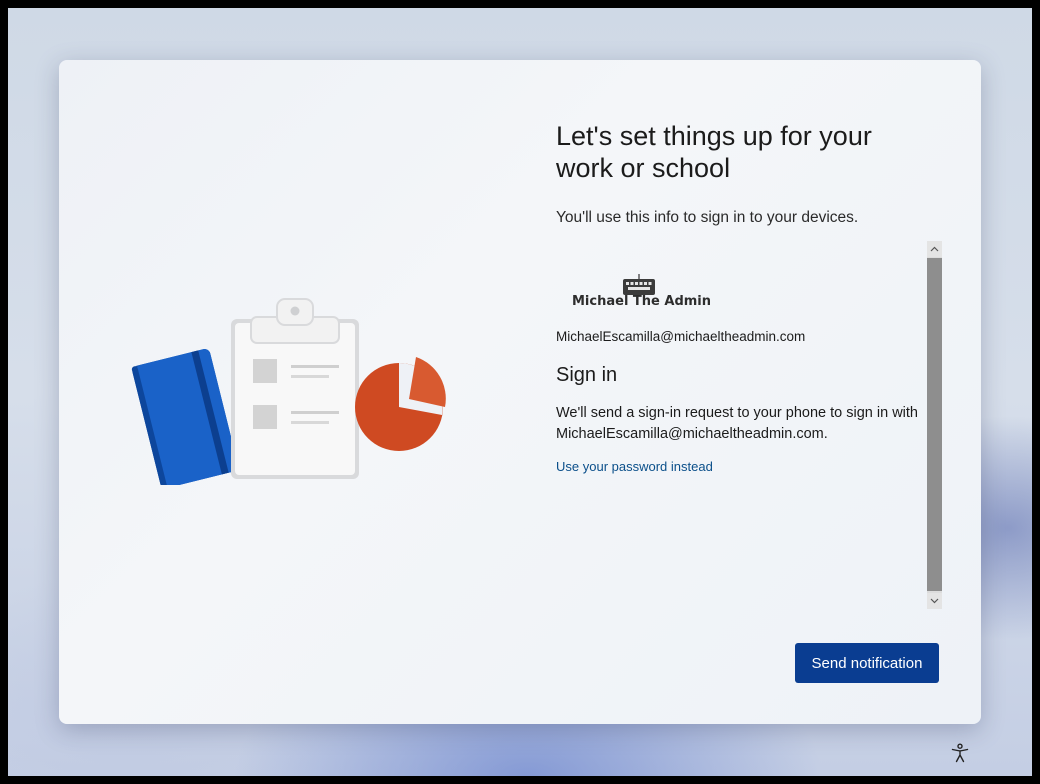  I want to click on signin-heading: Sign in, so click(587, 375).